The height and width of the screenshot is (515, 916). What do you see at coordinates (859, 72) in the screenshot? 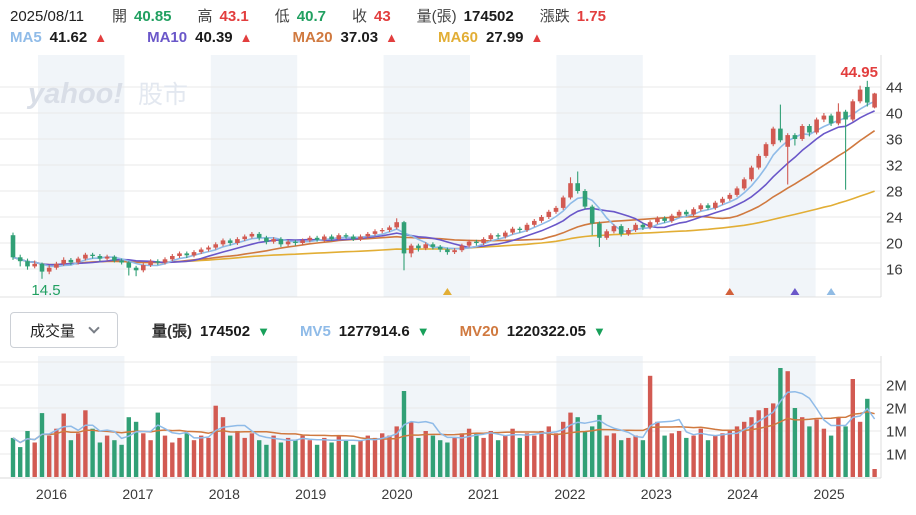
I see `high-annotation: 44.95` at bounding box center [859, 72].